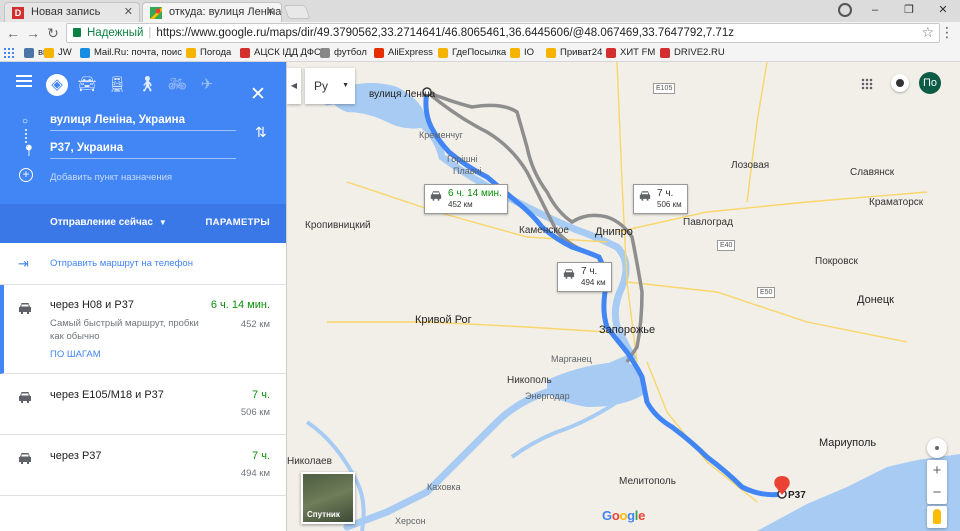 The width and height of the screenshot is (960, 531). Describe the element at coordinates (547, 396) in the screenshot. I see `place-label: Энергодар` at that location.